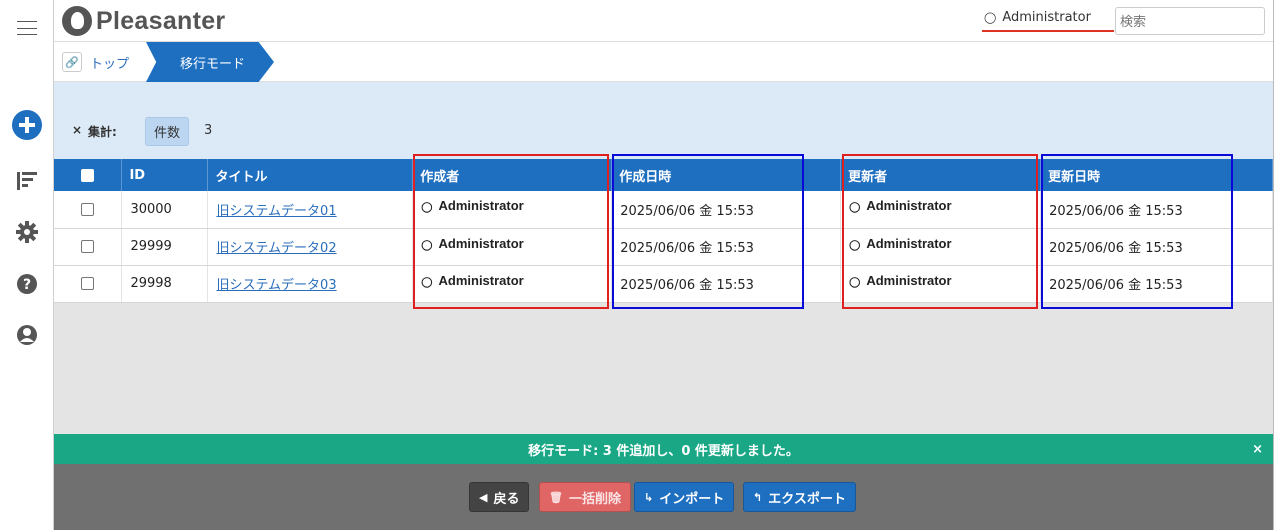  Describe the element at coordinates (167, 131) in the screenshot. I see `aggregation-chip: 件数` at that location.